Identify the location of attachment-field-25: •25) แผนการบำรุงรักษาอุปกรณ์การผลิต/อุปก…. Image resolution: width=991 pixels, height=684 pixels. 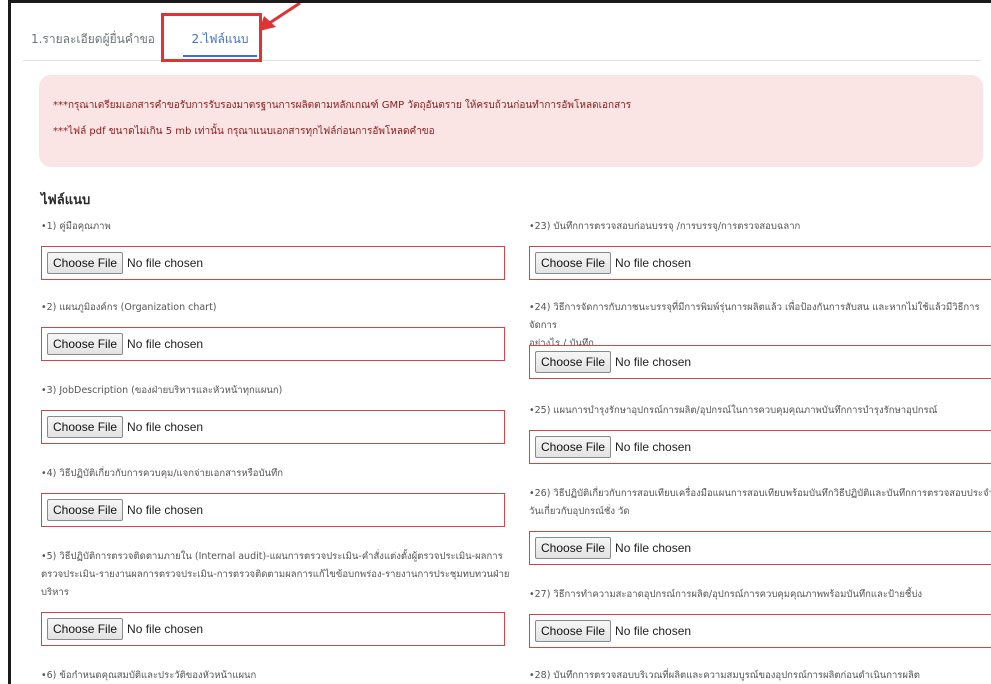
(760, 437).